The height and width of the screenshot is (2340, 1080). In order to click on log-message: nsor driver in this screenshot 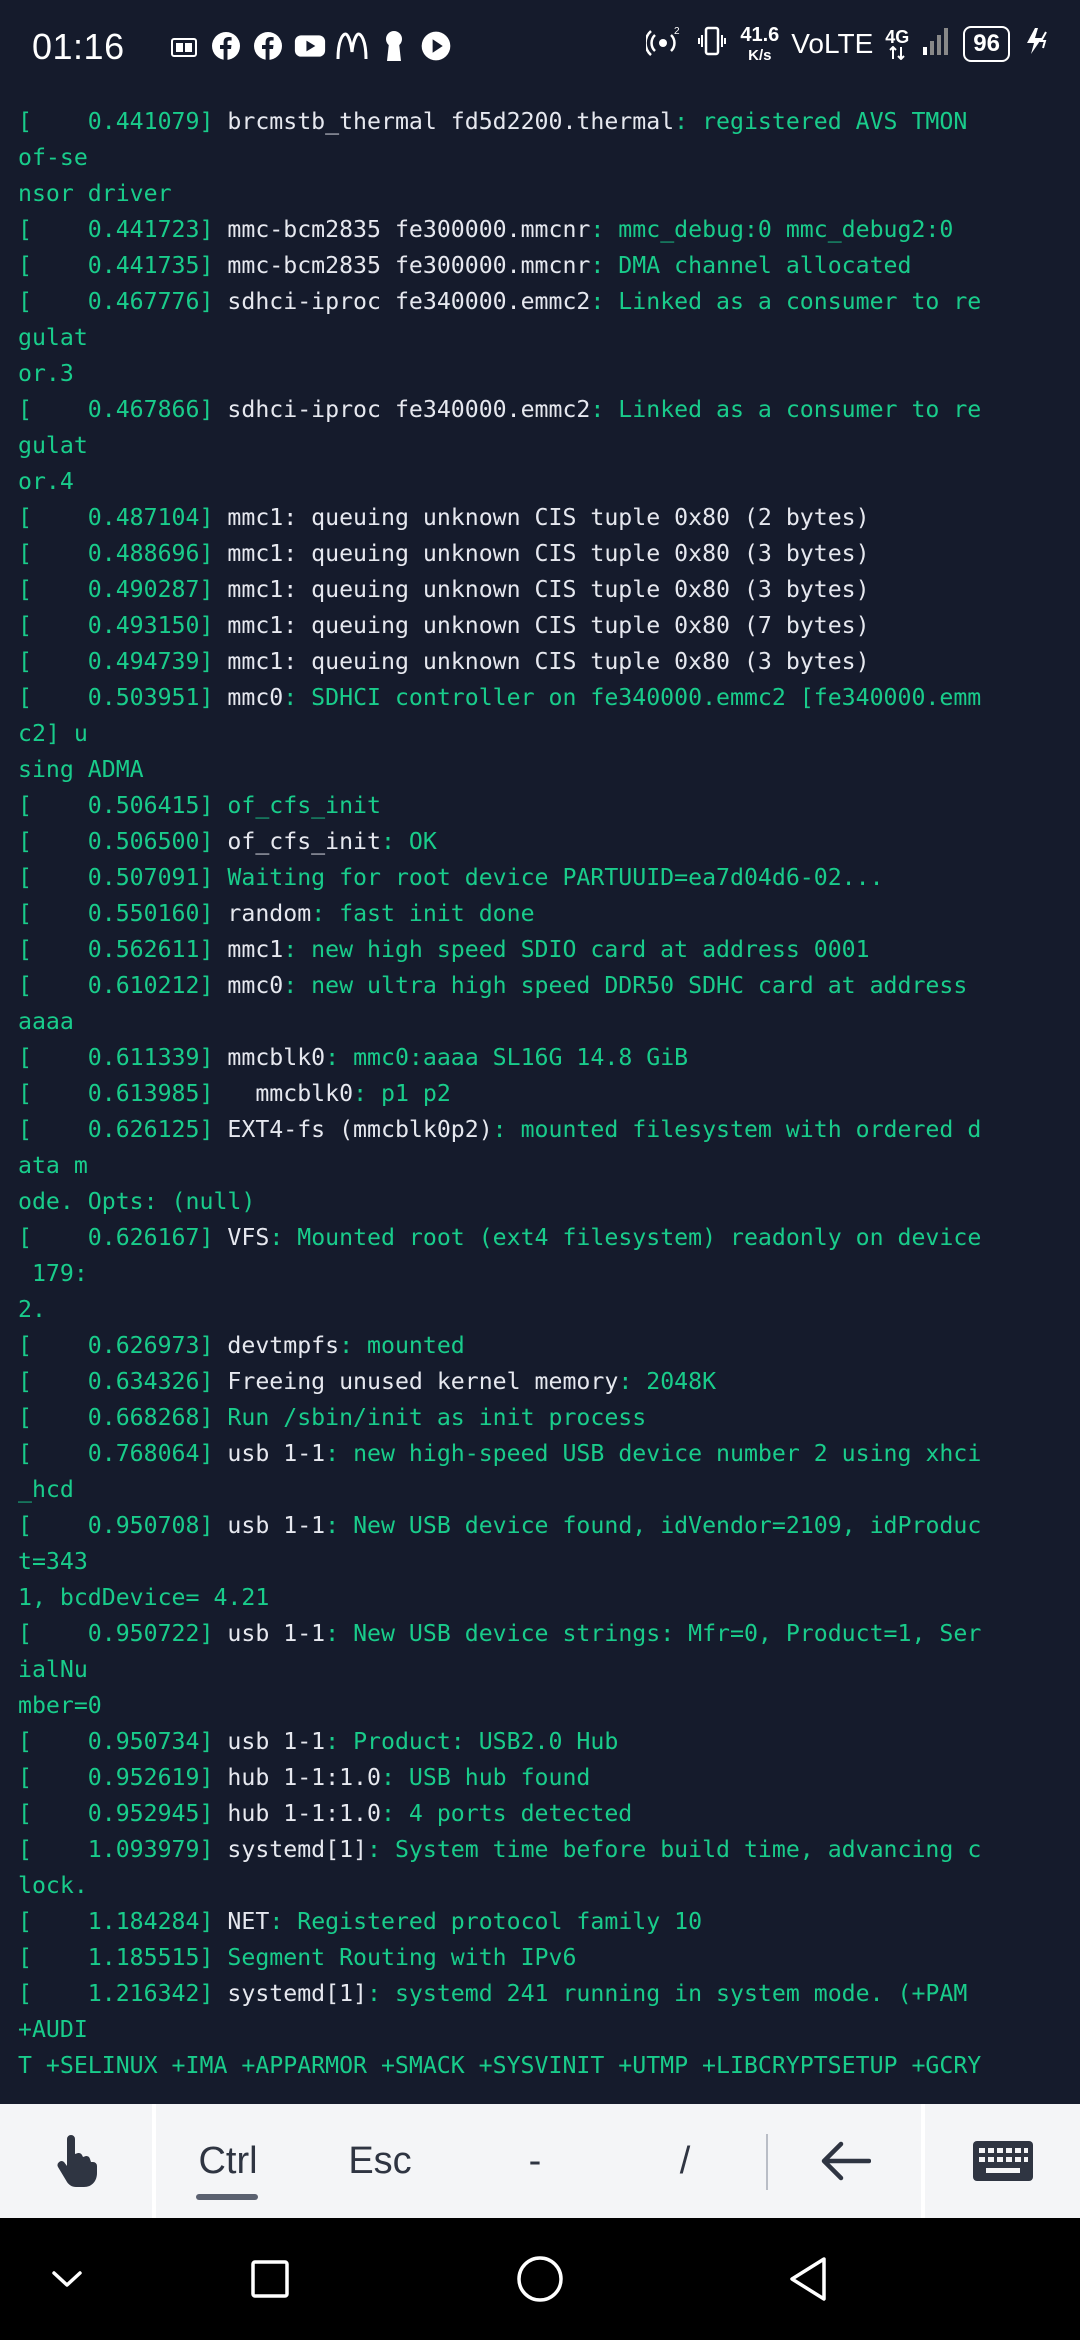, I will do `click(95, 193)`.